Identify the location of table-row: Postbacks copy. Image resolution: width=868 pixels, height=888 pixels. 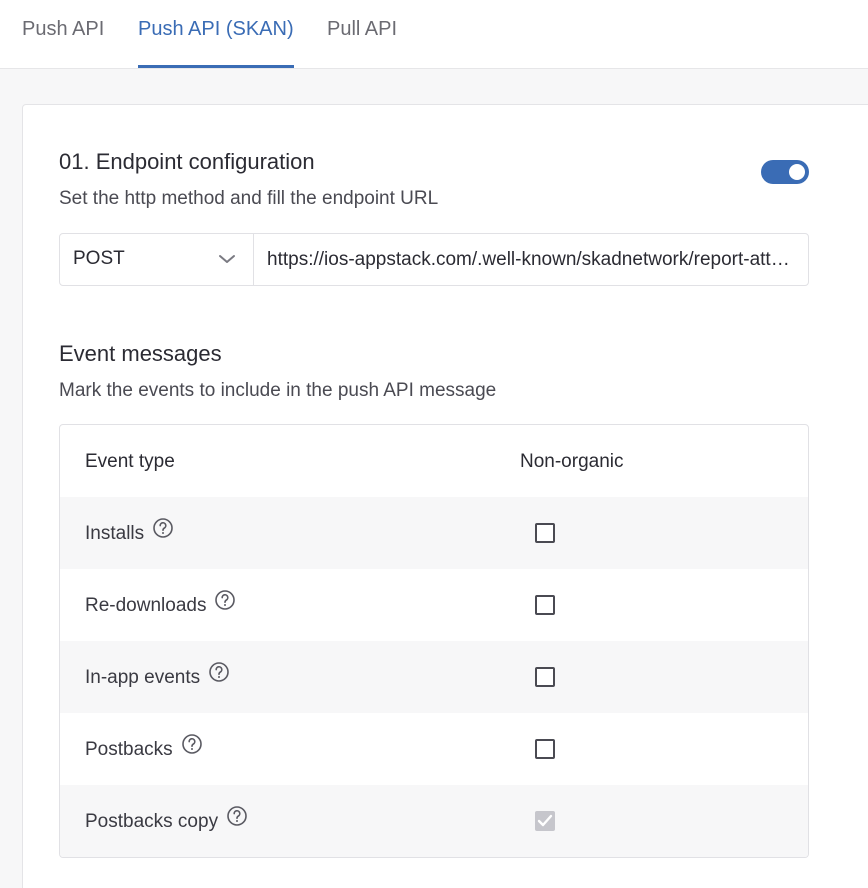
(434, 821).